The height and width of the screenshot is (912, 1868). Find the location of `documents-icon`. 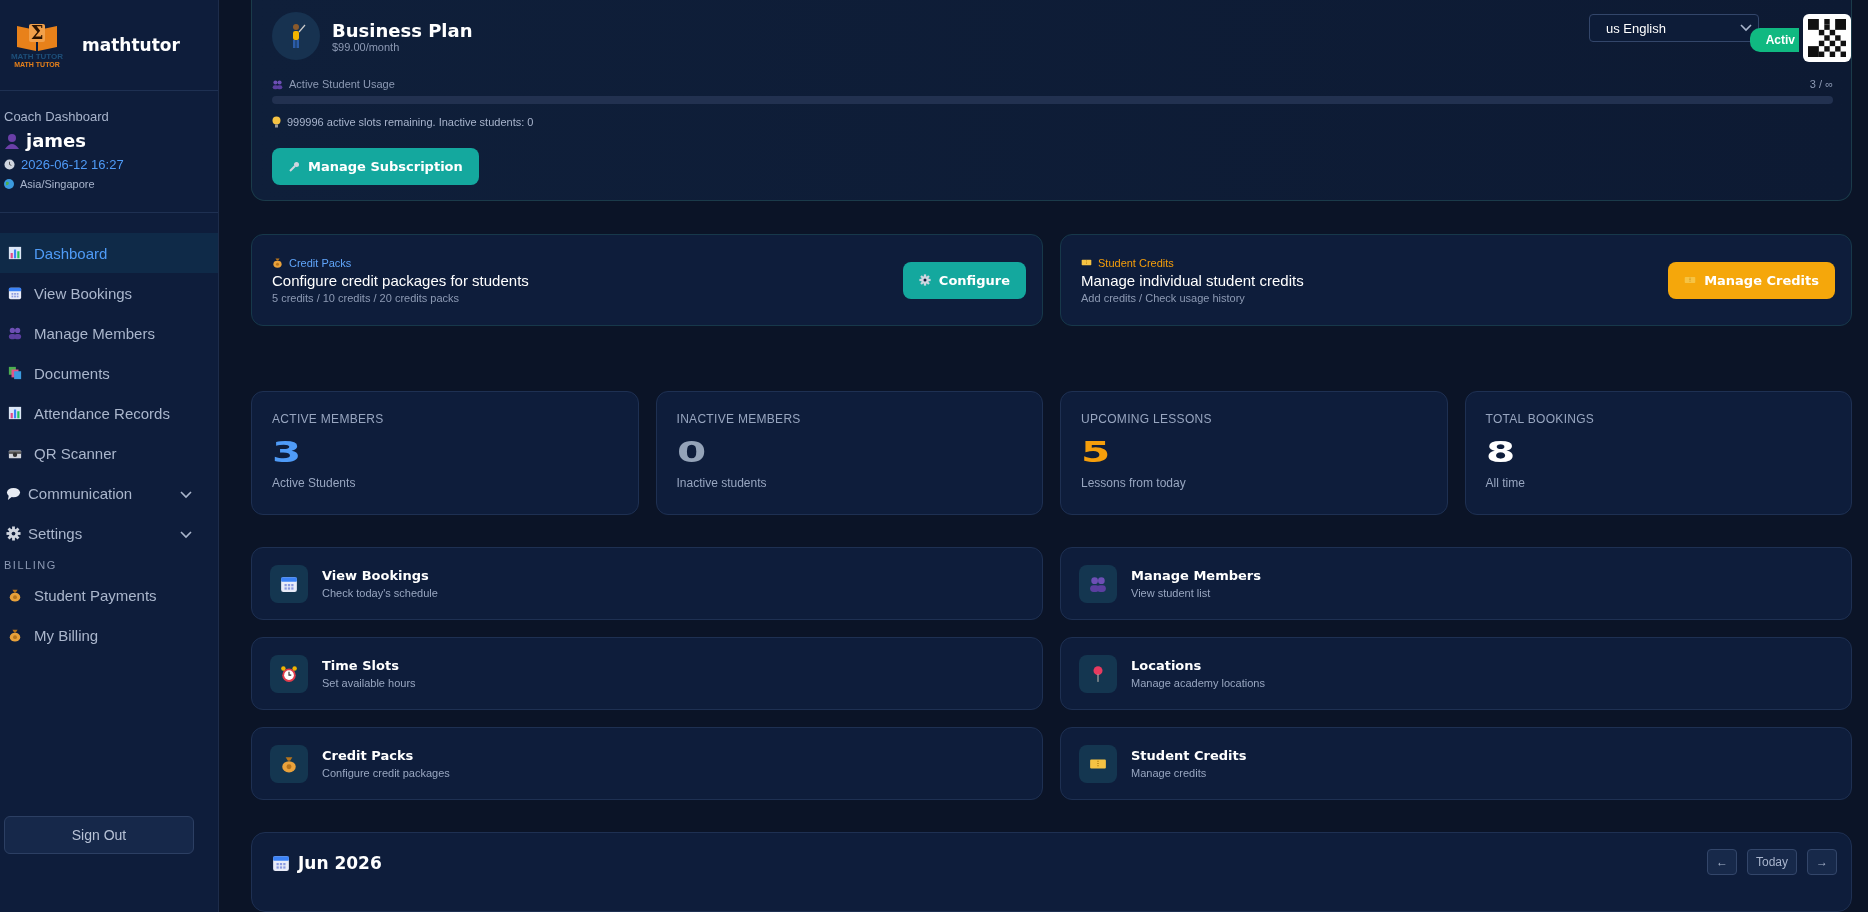

documents-icon is located at coordinates (15, 373).